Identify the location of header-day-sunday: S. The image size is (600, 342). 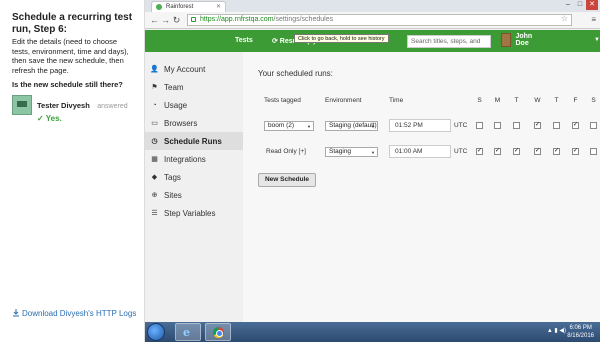
(479, 100).